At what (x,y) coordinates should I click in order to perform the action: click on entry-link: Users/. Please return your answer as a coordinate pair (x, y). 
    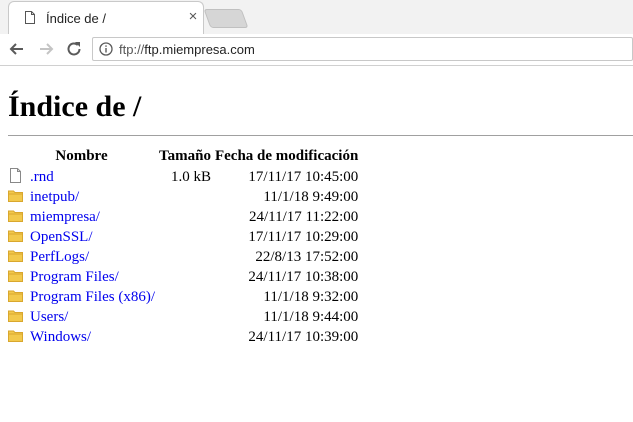
    Looking at the image, I should click on (49, 317).